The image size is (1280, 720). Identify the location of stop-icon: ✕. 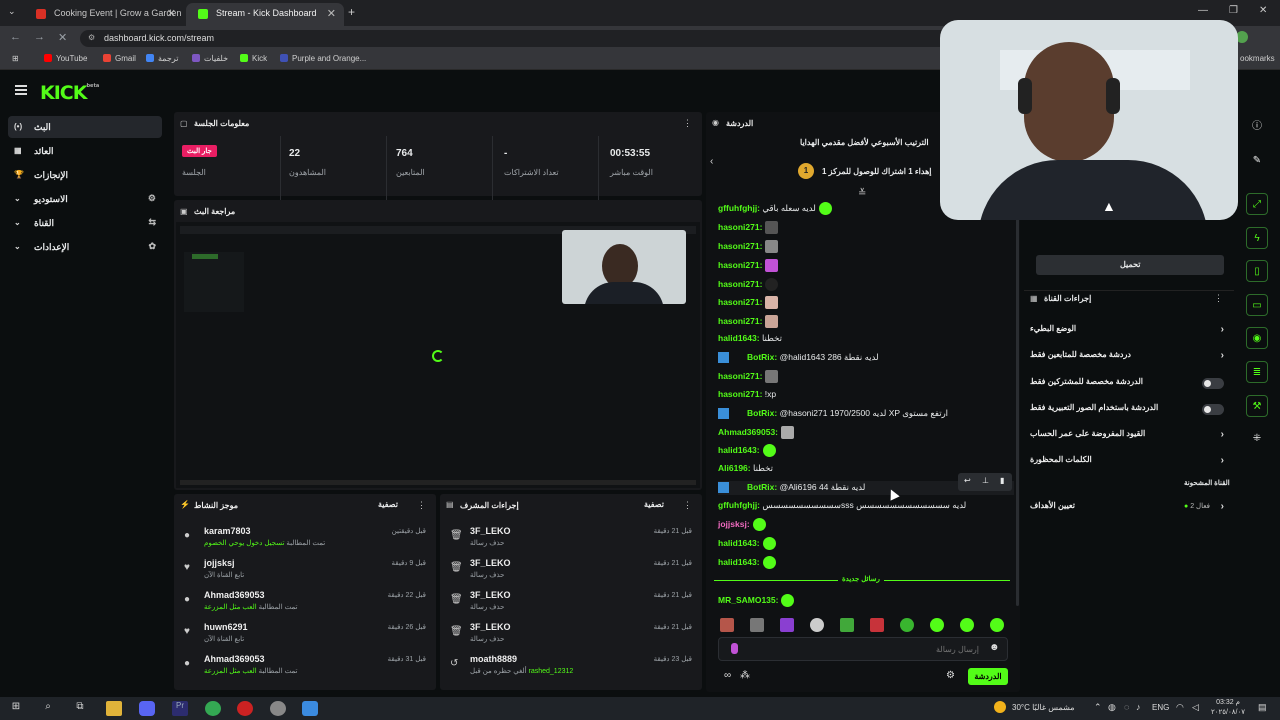
(62, 37).